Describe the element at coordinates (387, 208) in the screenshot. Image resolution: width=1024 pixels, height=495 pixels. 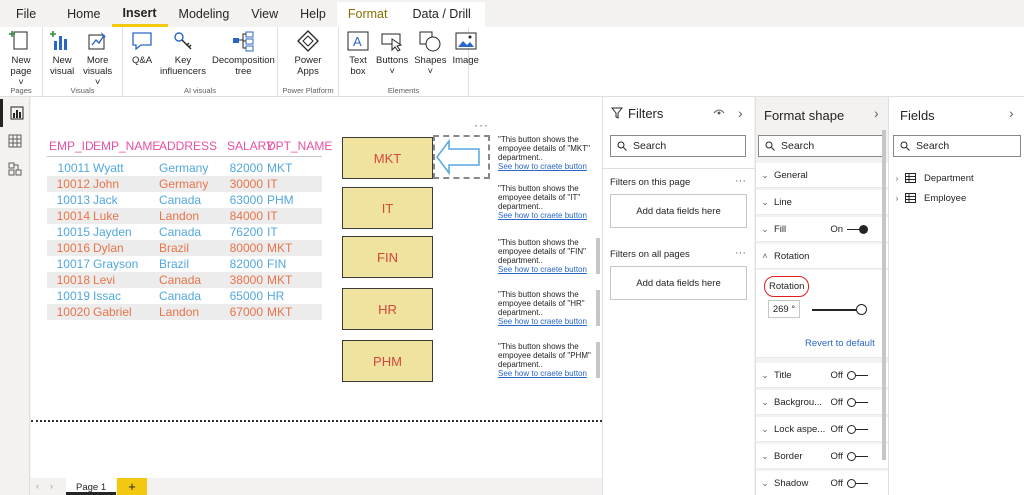
I see `it-button: IT` at that location.